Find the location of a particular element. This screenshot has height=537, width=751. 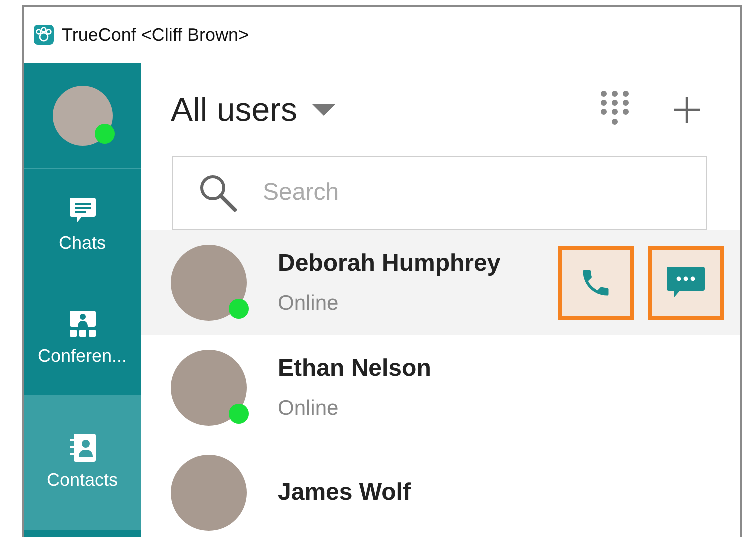

add-icon is located at coordinates (687, 109).